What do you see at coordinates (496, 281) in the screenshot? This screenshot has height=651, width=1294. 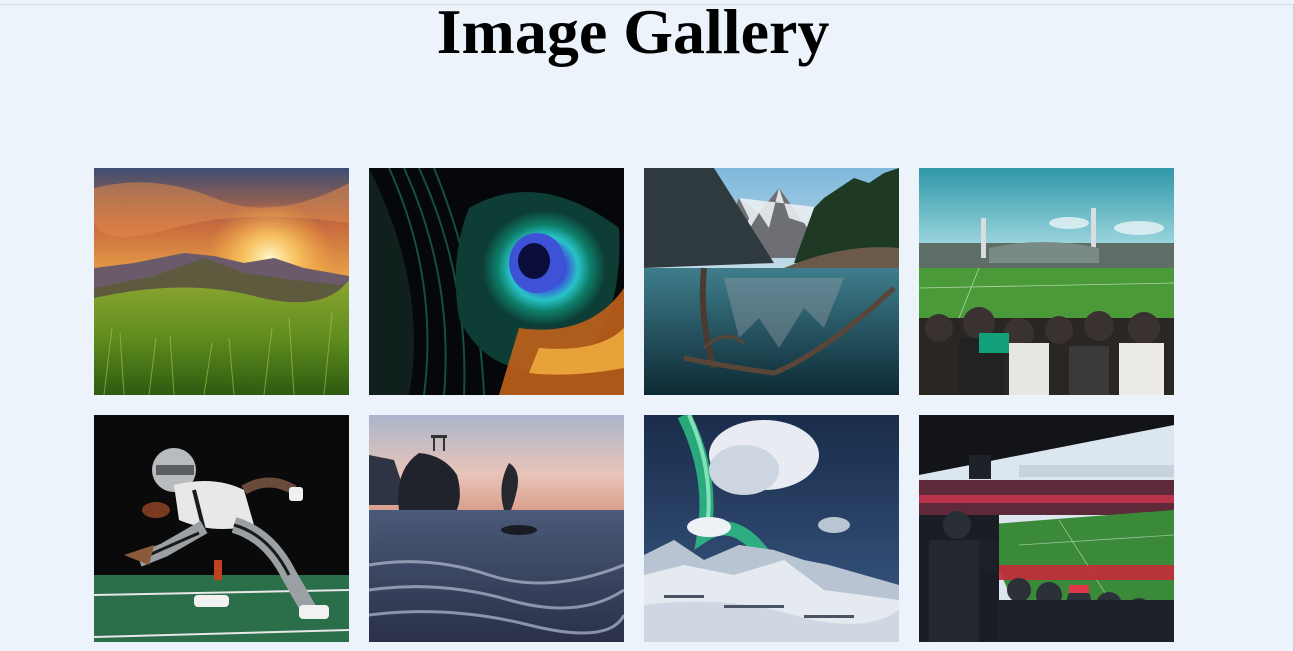 I see `gallery-image-peacock-feather` at bounding box center [496, 281].